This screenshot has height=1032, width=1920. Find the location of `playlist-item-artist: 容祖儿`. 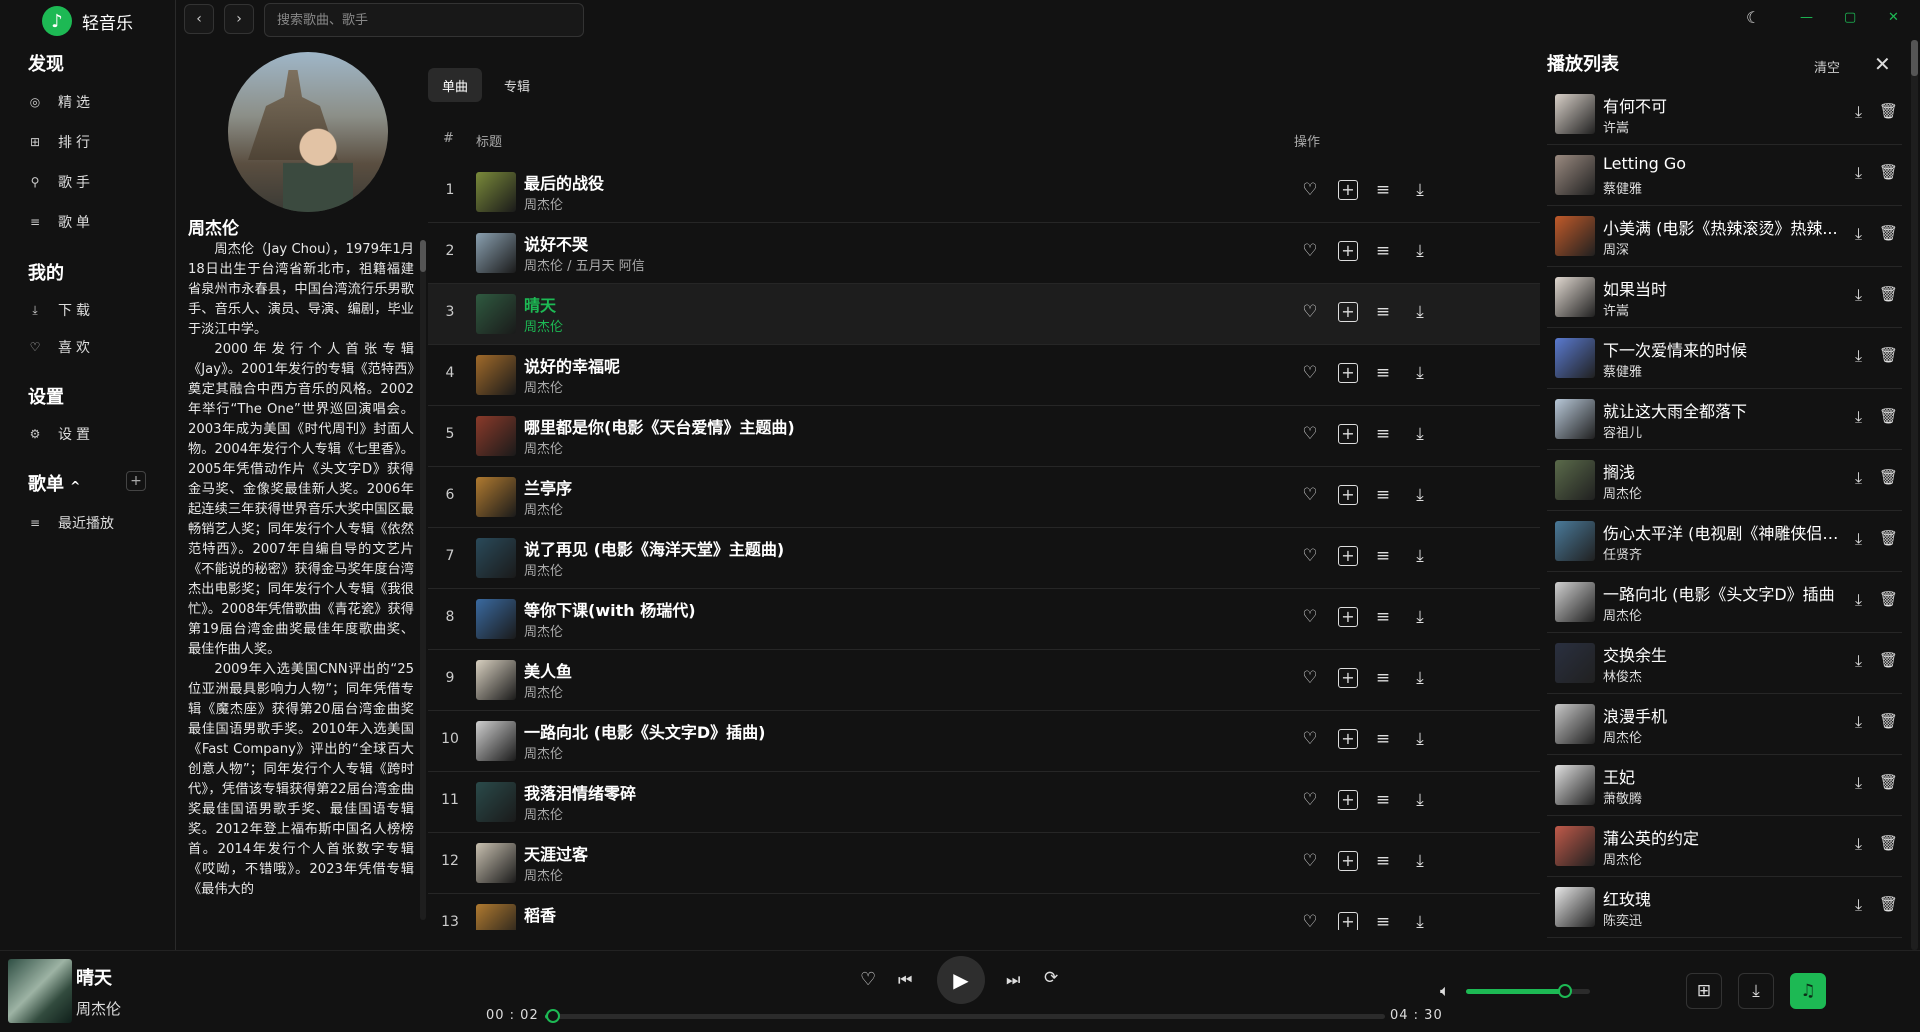

playlist-item-artist: 容祖儿 is located at coordinates (1622, 431).